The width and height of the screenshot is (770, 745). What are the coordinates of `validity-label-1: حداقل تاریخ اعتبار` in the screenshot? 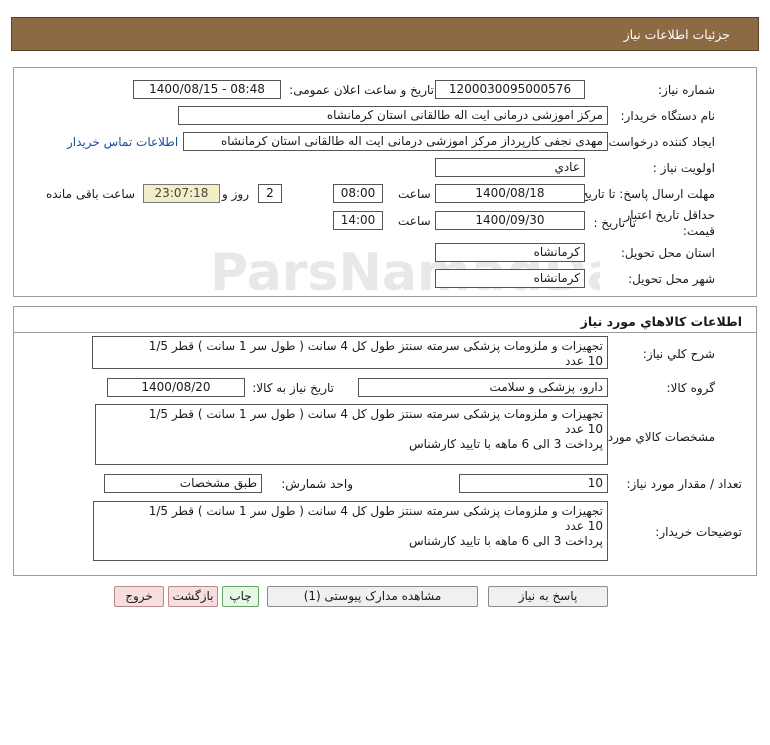 It's located at (669, 215).